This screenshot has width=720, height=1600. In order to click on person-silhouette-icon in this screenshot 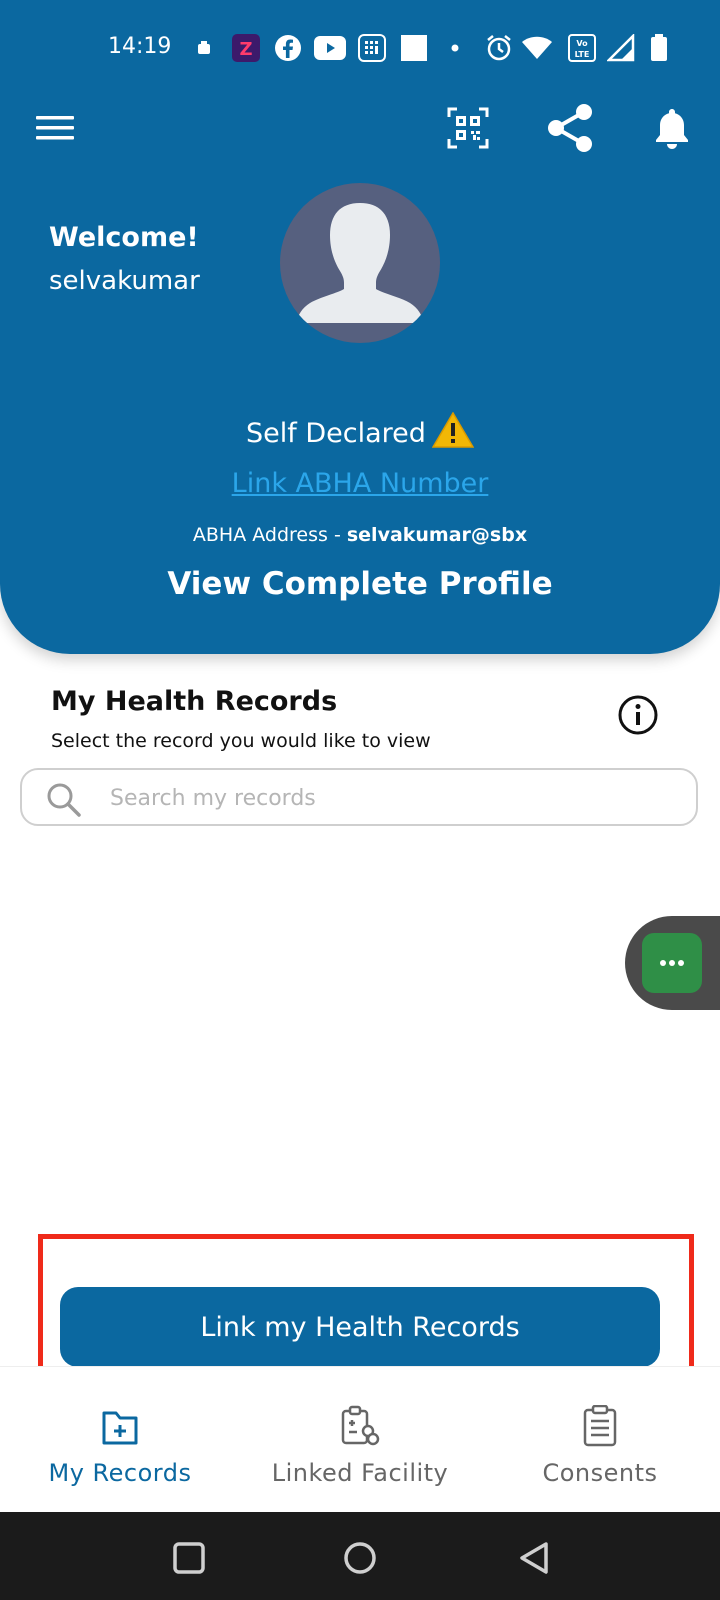, I will do `click(360, 263)`.